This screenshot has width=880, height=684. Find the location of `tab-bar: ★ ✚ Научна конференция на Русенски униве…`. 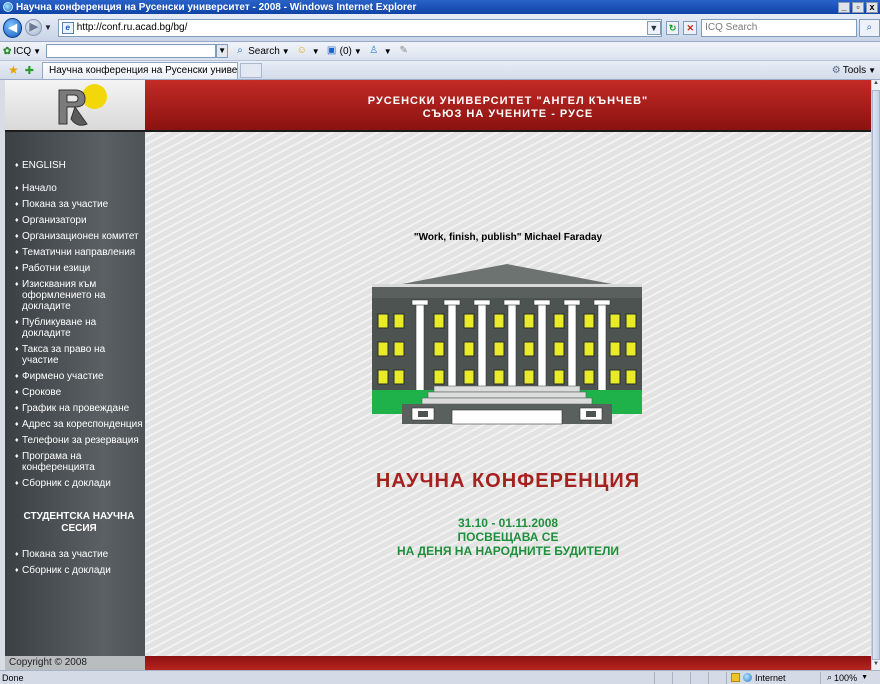

tab-bar: ★ ✚ Научна конференция на Русенски униве… is located at coordinates (440, 70).